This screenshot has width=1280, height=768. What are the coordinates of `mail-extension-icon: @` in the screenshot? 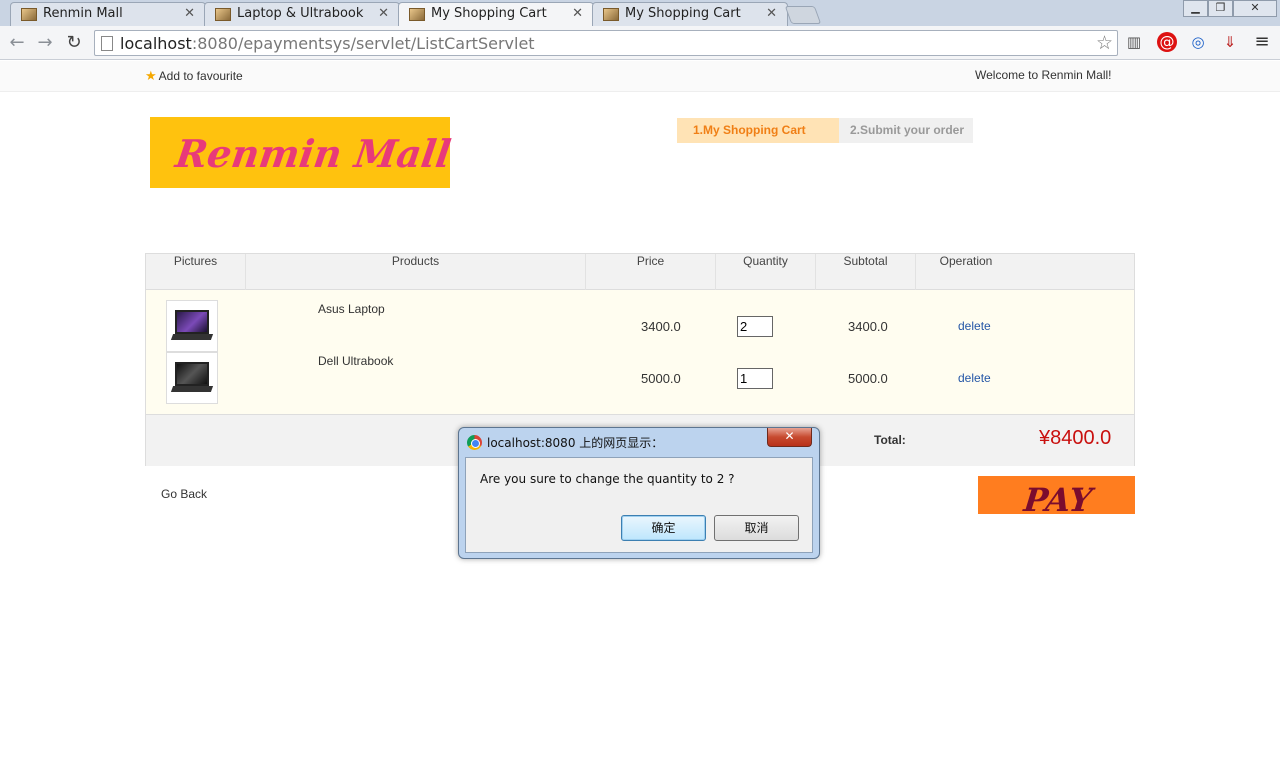 It's located at (1167, 42).